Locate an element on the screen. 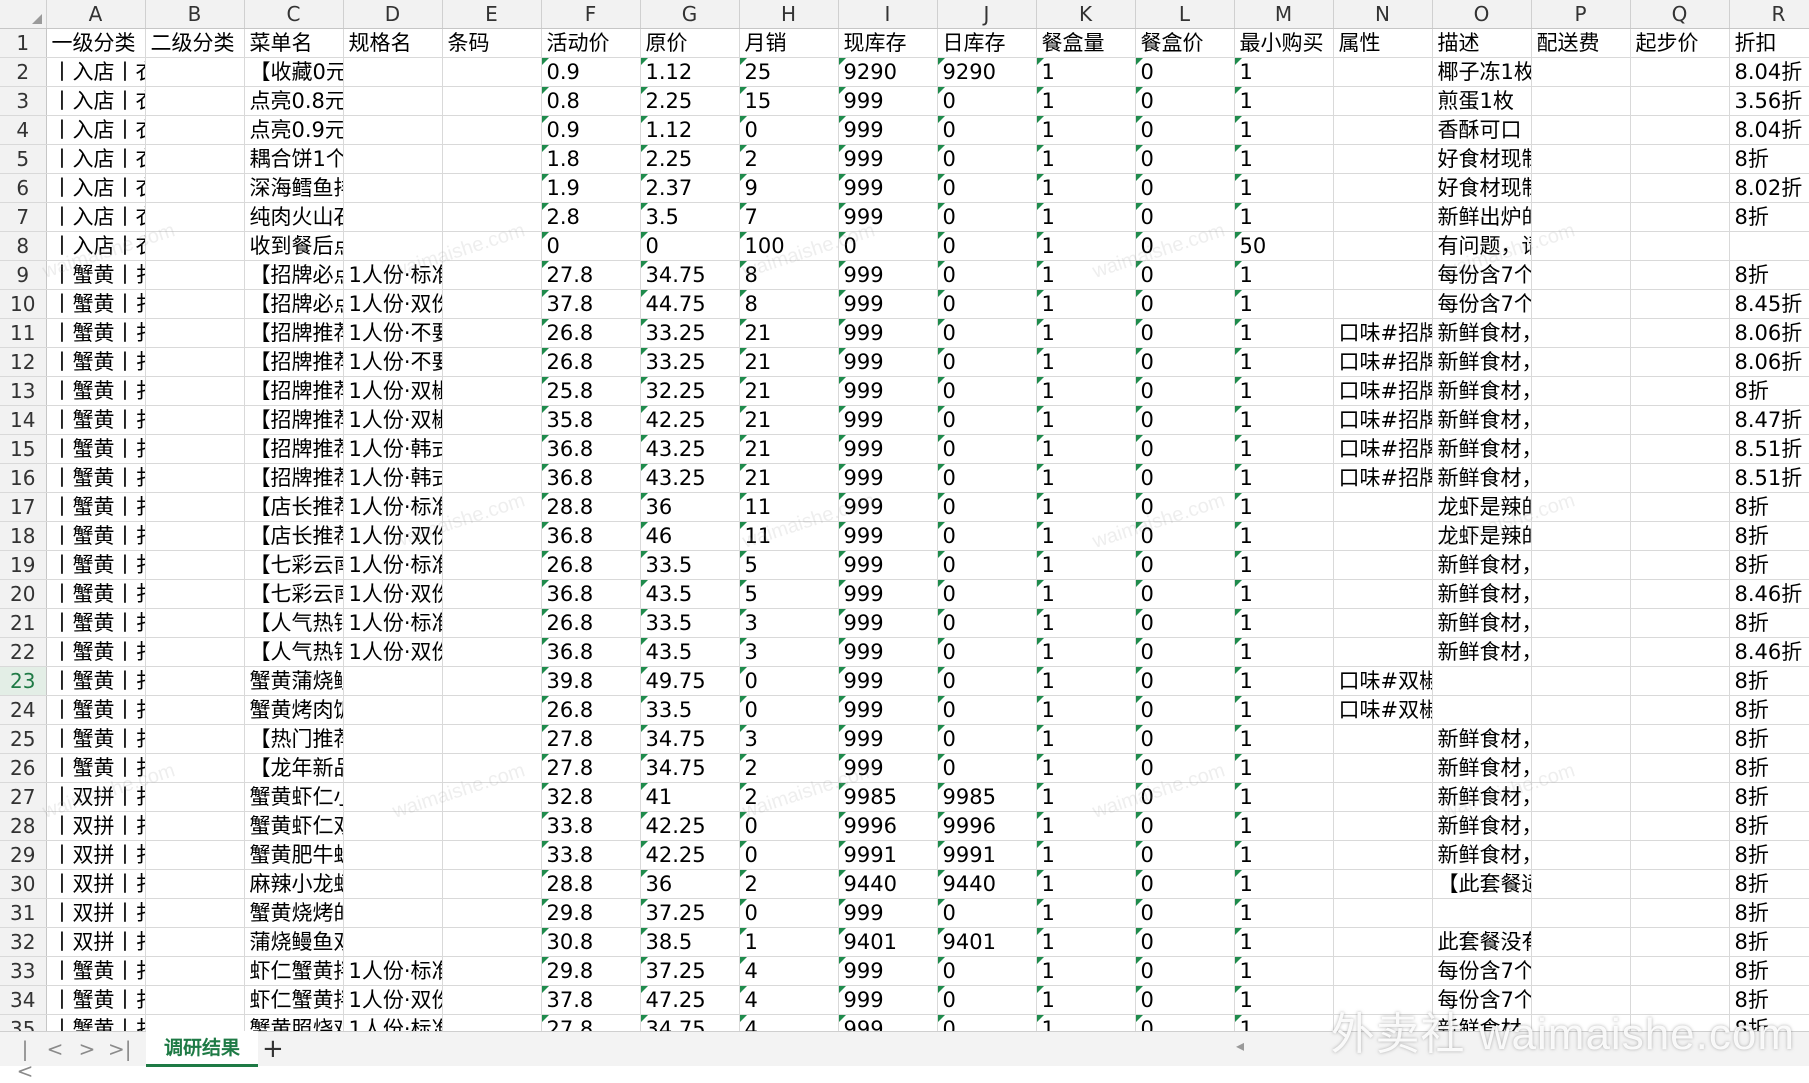  cell-h28: 0 is located at coordinates (789, 826).